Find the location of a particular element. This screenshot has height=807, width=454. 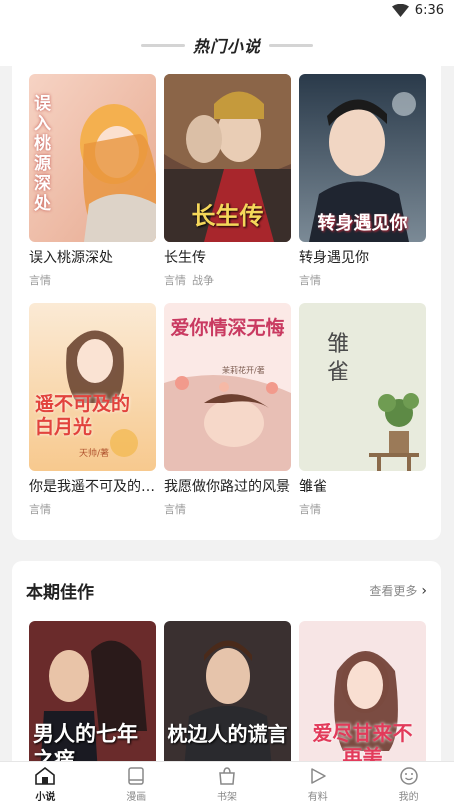

cover-title-text: 枕边人的谎言 is located at coordinates (227, 734).